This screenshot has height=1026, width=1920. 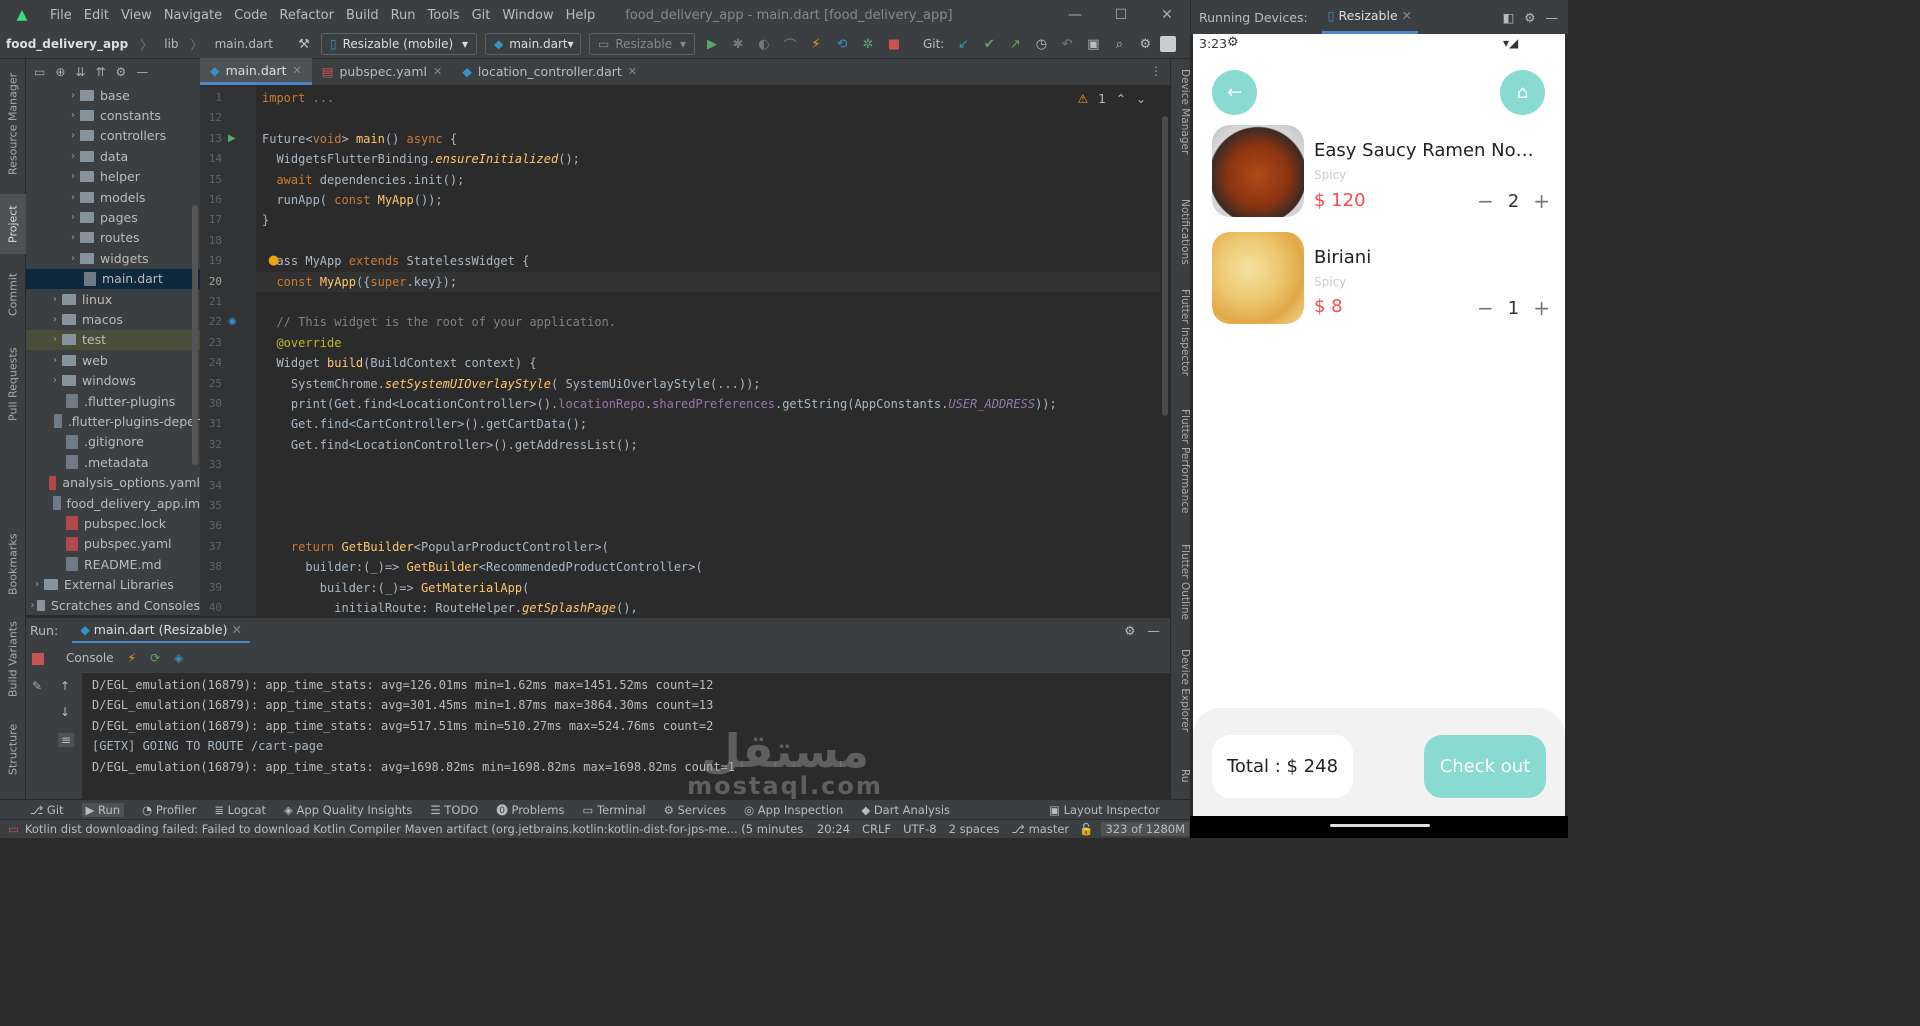 What do you see at coordinates (39, 72) in the screenshot?
I see `layout-icon: ▭` at bounding box center [39, 72].